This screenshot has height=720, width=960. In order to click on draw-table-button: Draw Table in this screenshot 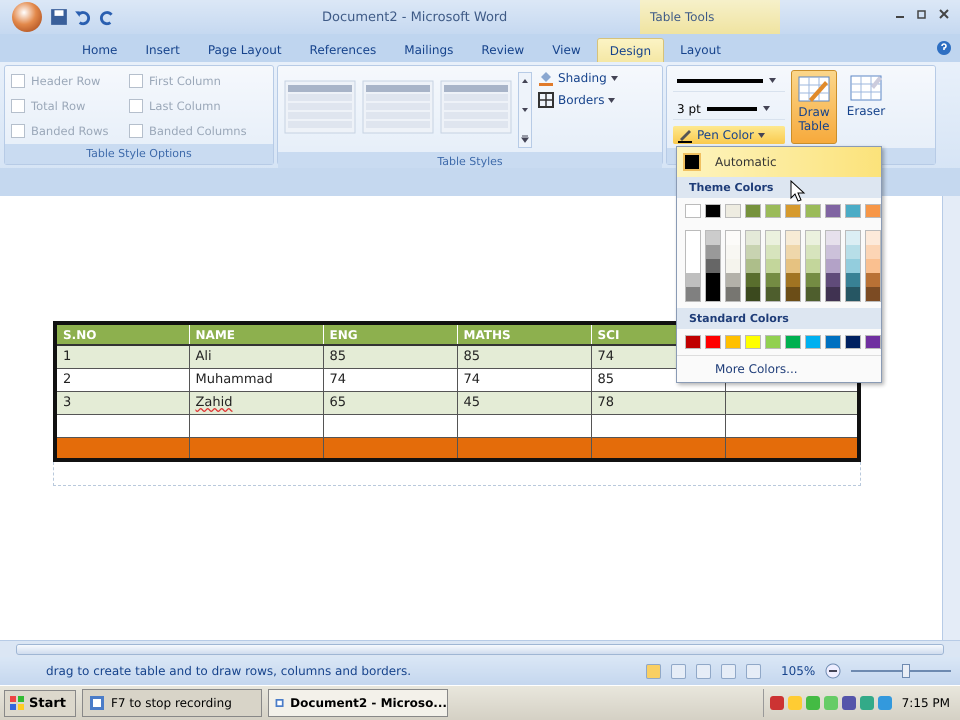, I will do `click(814, 107)`.